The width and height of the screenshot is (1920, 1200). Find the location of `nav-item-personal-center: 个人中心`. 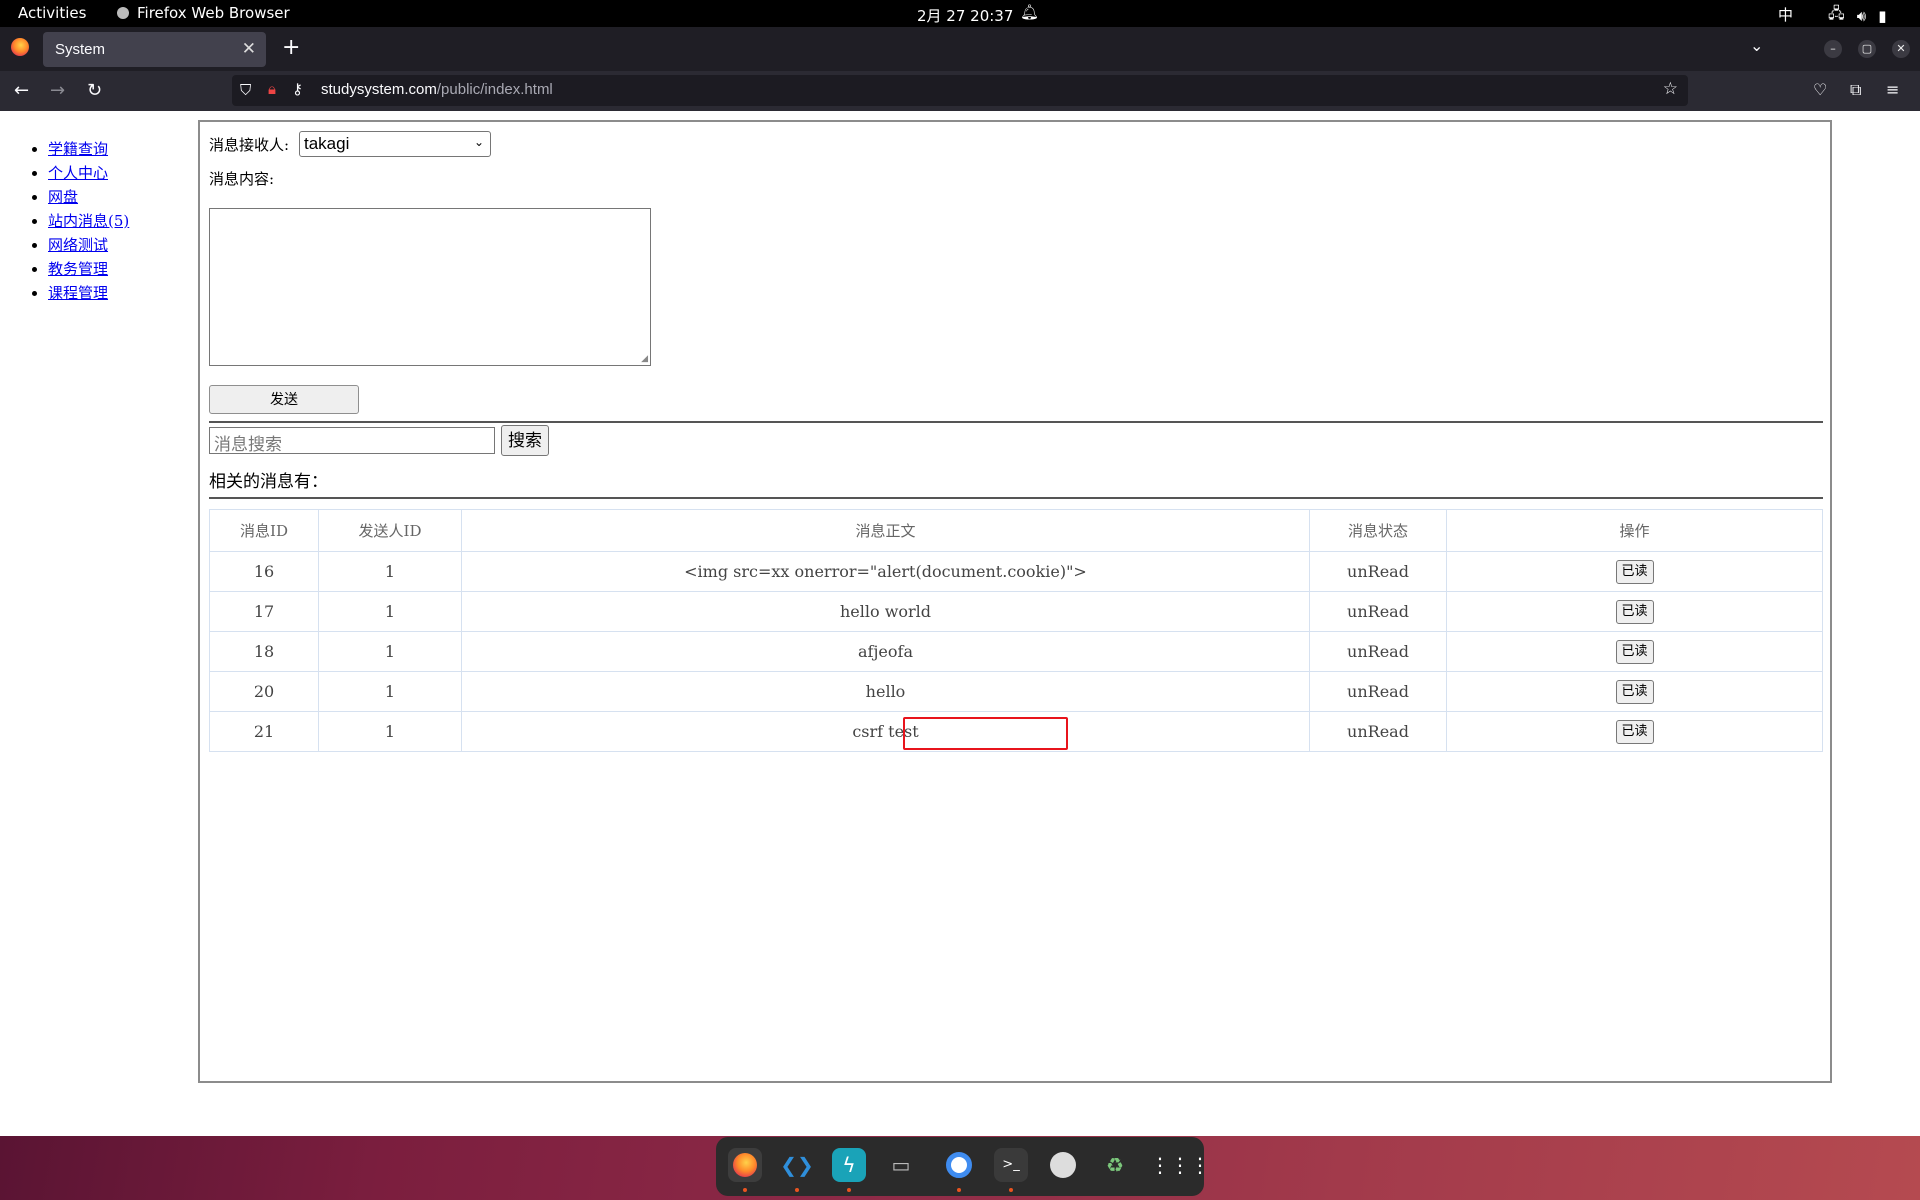

nav-item-personal-center: 个人中心 is located at coordinates (88, 173).